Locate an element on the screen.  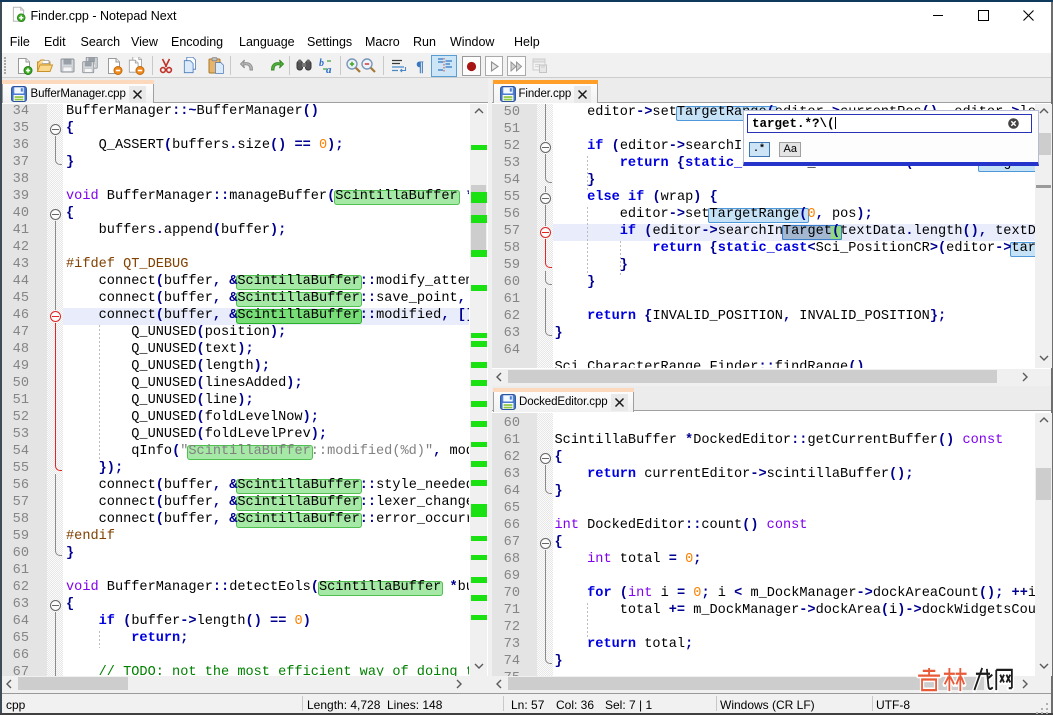
svg-text: b is located at coordinates (321, 63).